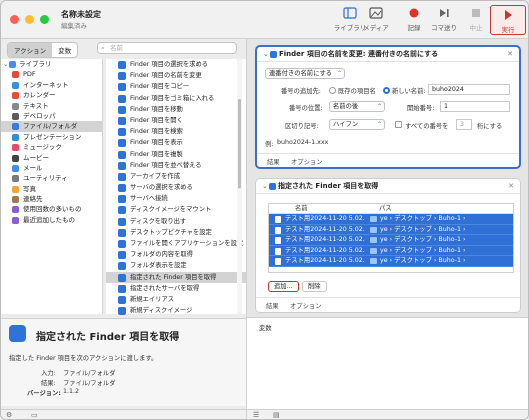  I want to click on library-item: 連絡先, so click(51, 199).